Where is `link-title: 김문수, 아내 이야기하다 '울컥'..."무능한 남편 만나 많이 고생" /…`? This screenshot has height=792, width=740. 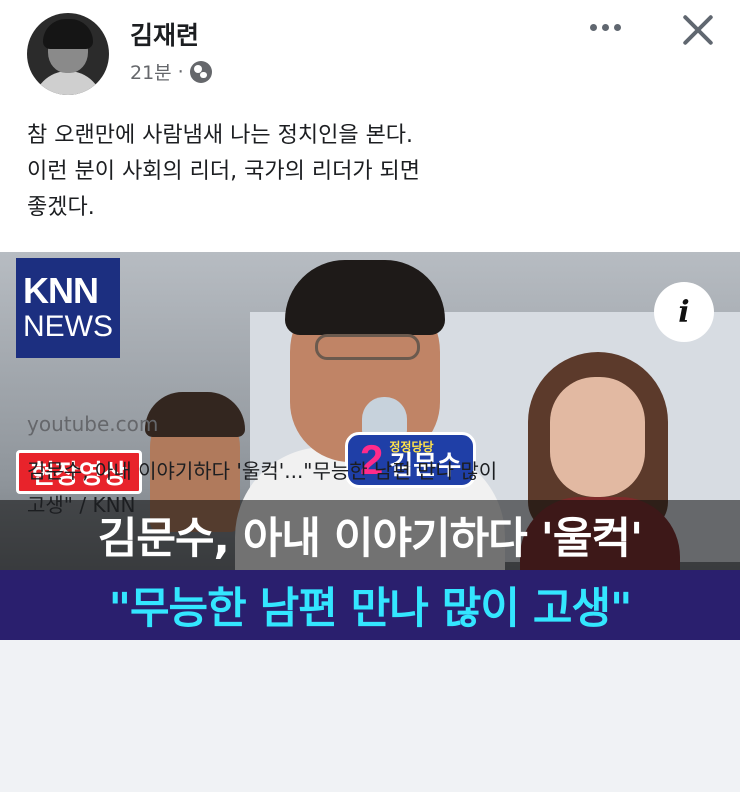
link-title: 김문수, 아내 이야기하다 '울컥'..."무능한 남편 만나 많이 고생" /… is located at coordinates (372, 488).